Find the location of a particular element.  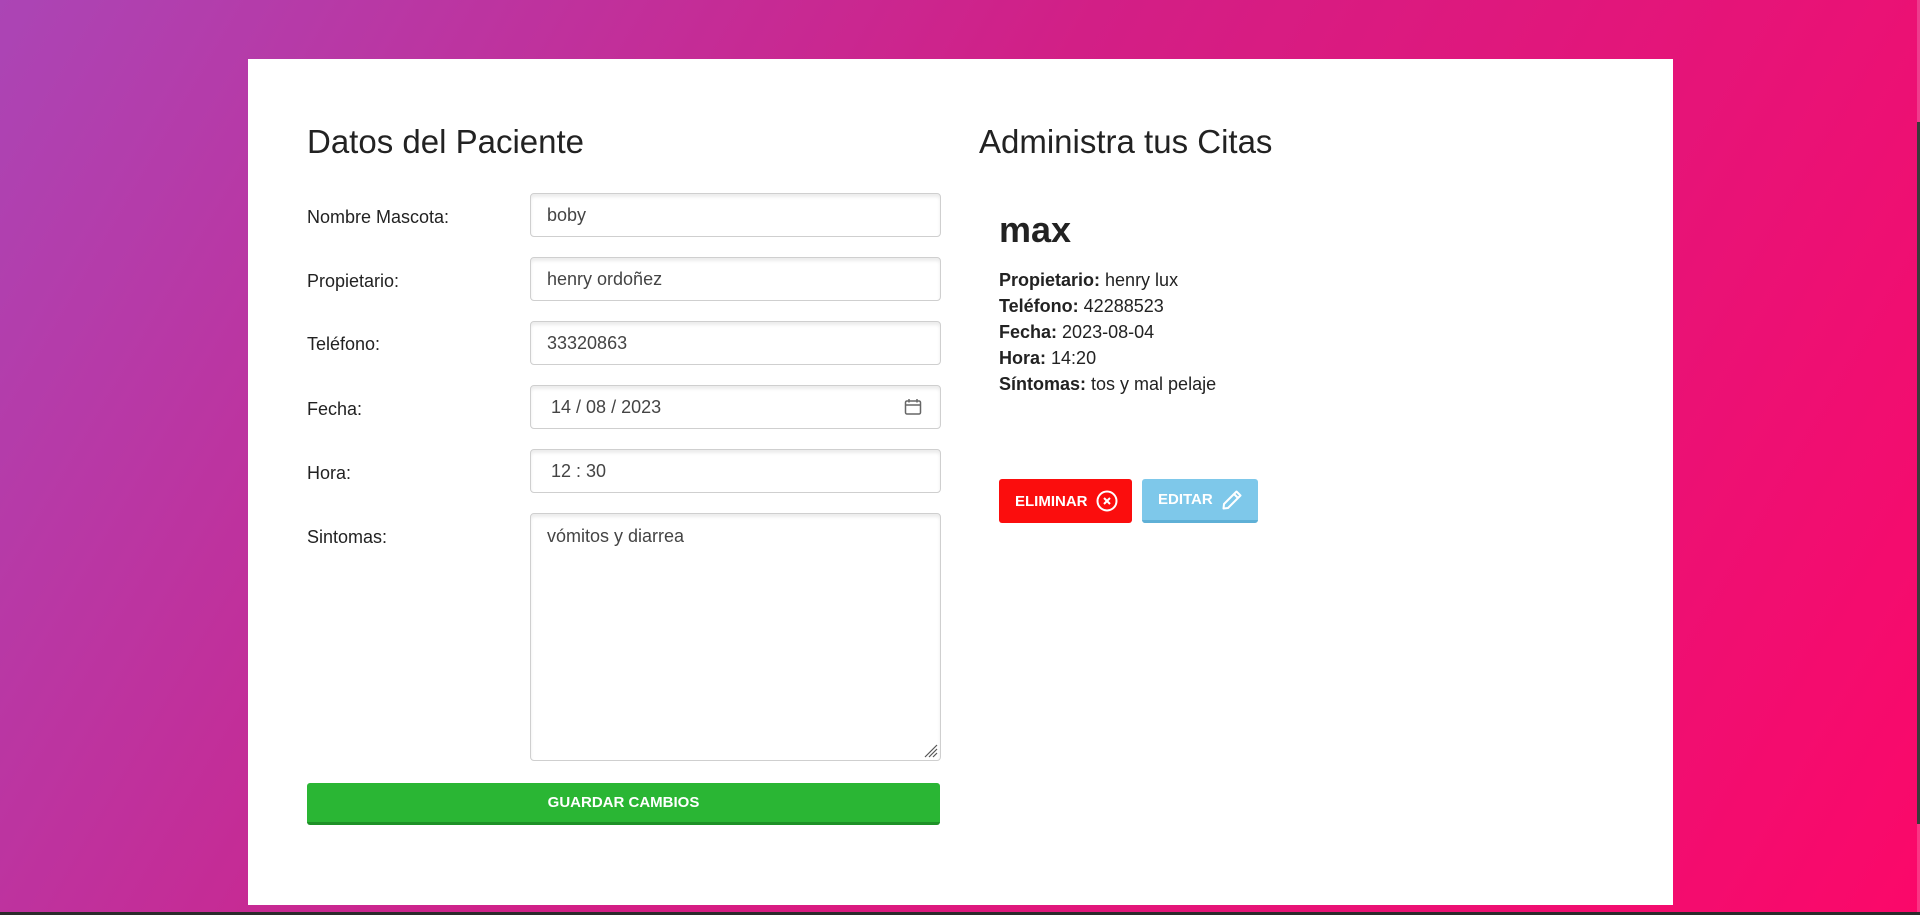

appointment-time: Hora: 14:20 is located at coordinates (1047, 358).